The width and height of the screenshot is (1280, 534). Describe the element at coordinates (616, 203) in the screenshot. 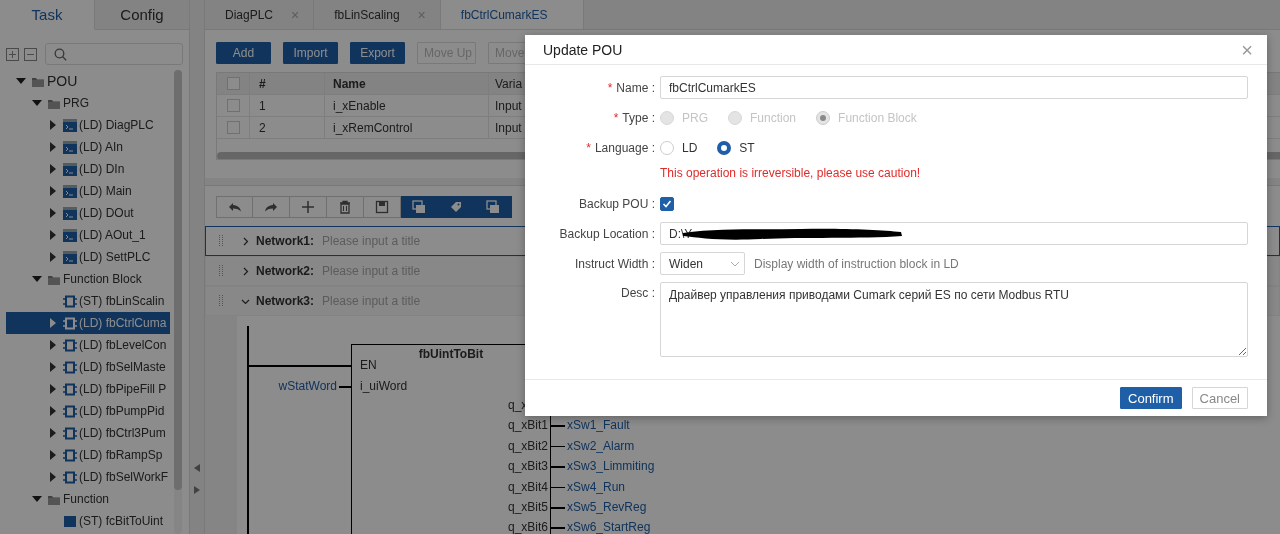

I see `field-label: Backup POU :` at that location.